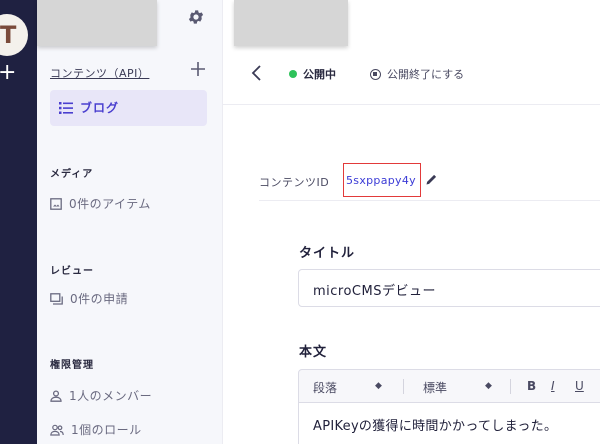  I want to click on paragraph-select-caret-icon: ◆, so click(378, 386).